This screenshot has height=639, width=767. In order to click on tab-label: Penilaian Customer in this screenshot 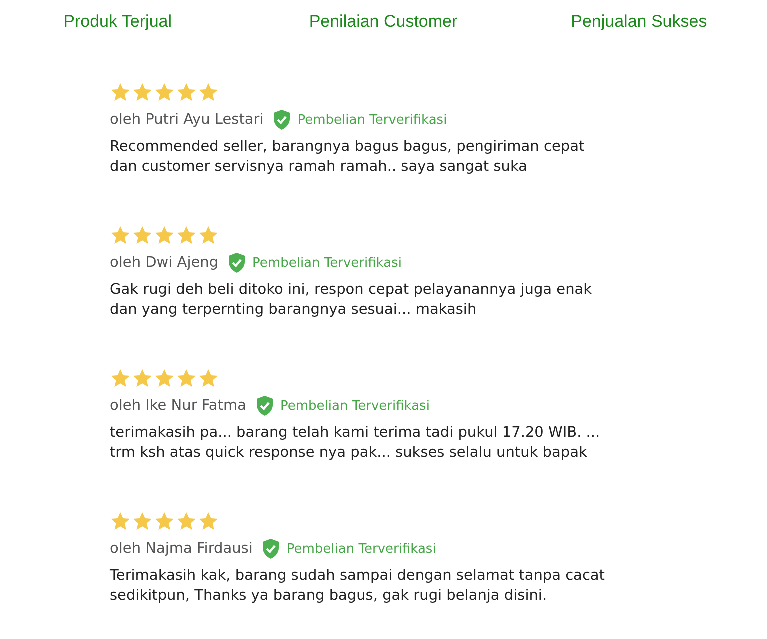, I will do `click(383, 22)`.